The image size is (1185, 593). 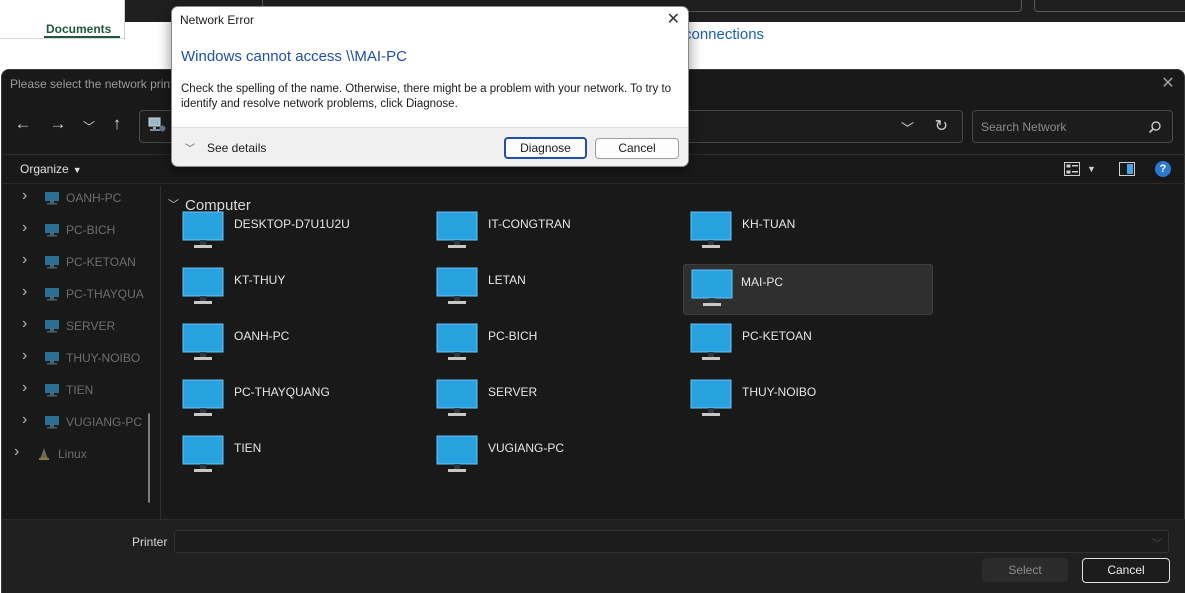 What do you see at coordinates (94, 198) in the screenshot?
I see `sidebar-item-label: OANH-PC` at bounding box center [94, 198].